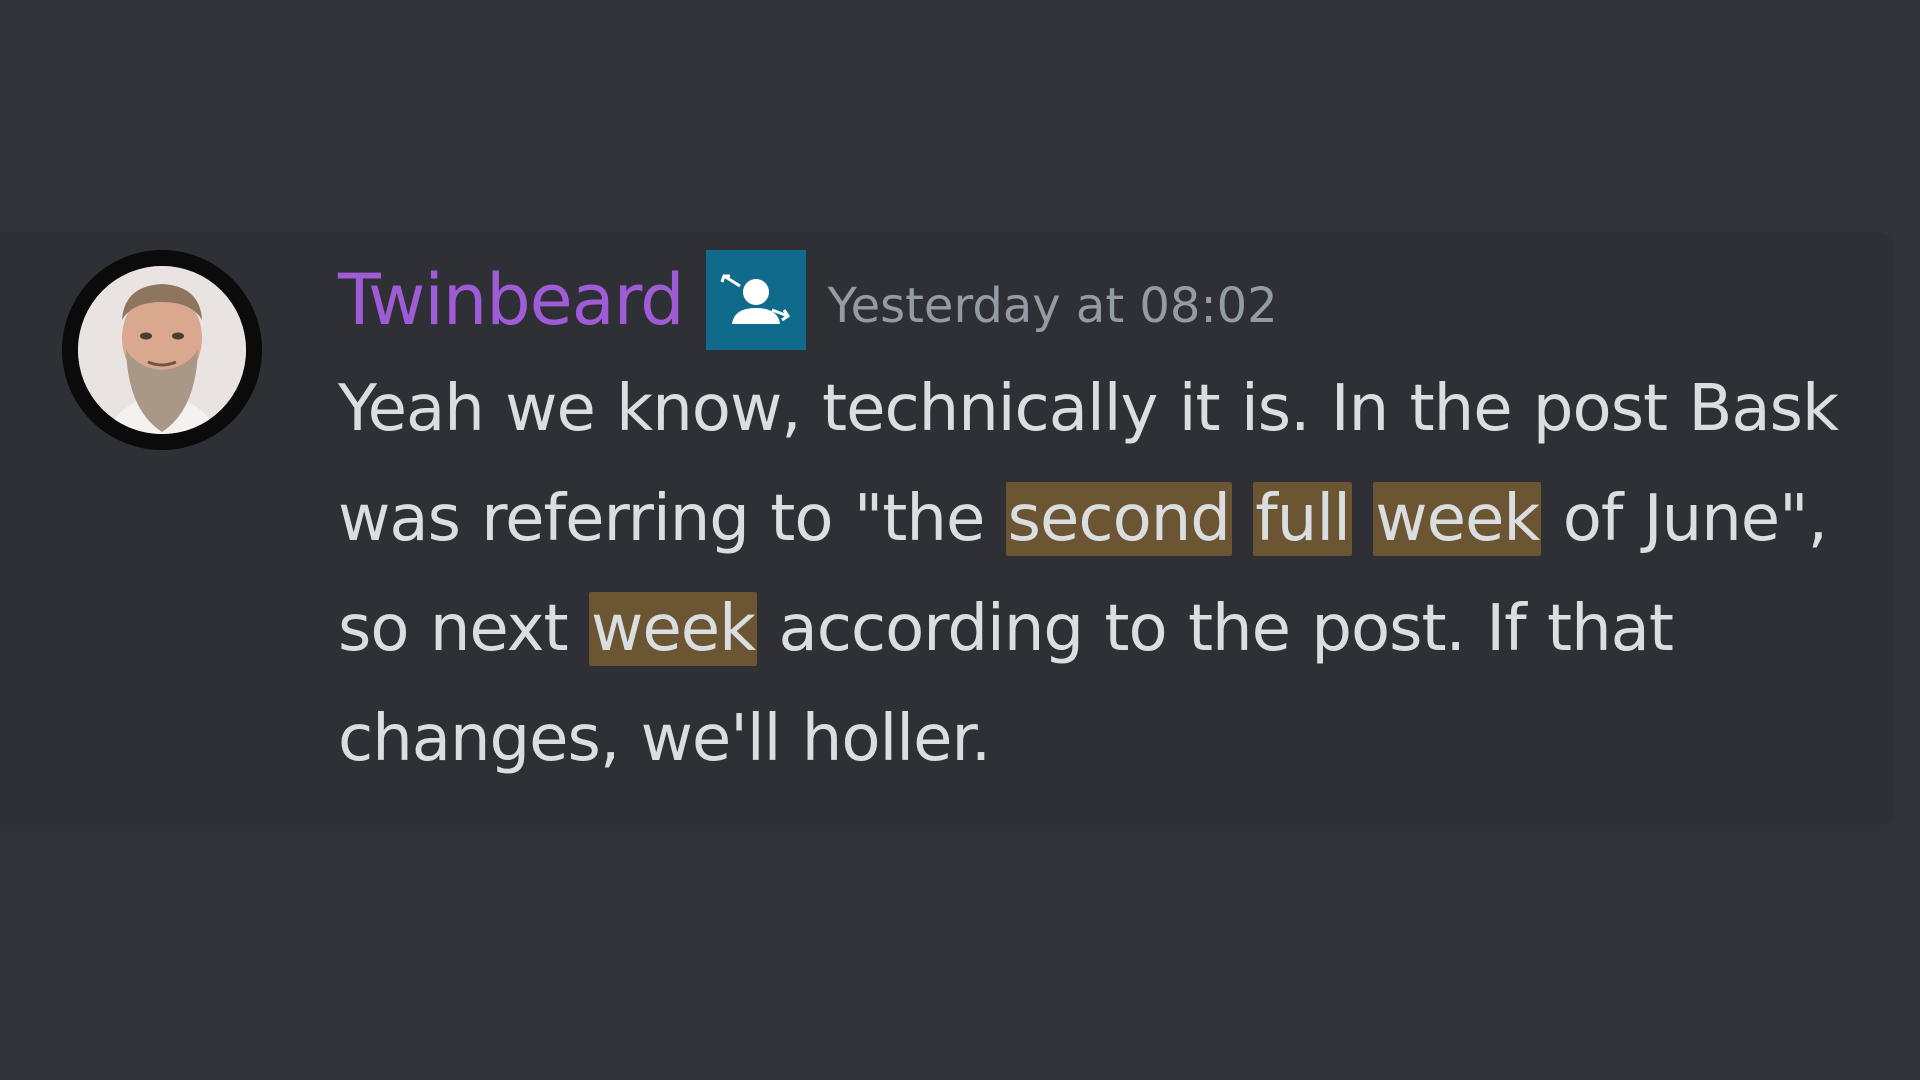 The height and width of the screenshot is (1080, 1920). What do you see at coordinates (1302, 519) in the screenshot?
I see `search-highlight: full` at bounding box center [1302, 519].